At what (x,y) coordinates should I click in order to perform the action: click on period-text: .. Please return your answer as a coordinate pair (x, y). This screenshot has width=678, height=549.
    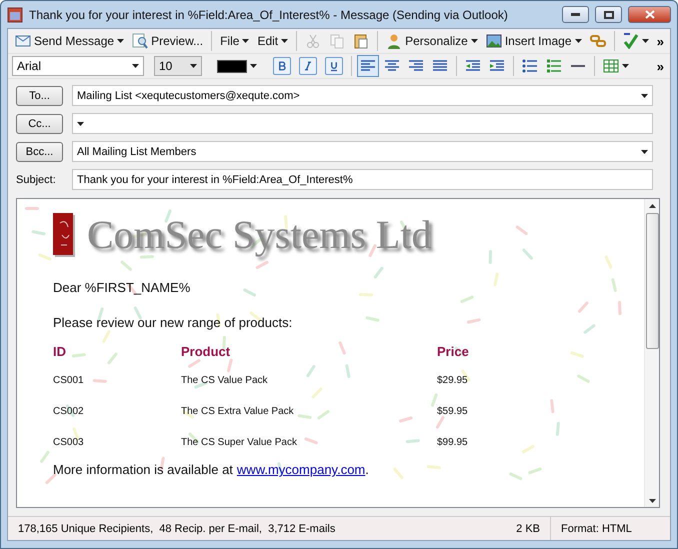
    Looking at the image, I should click on (367, 469).